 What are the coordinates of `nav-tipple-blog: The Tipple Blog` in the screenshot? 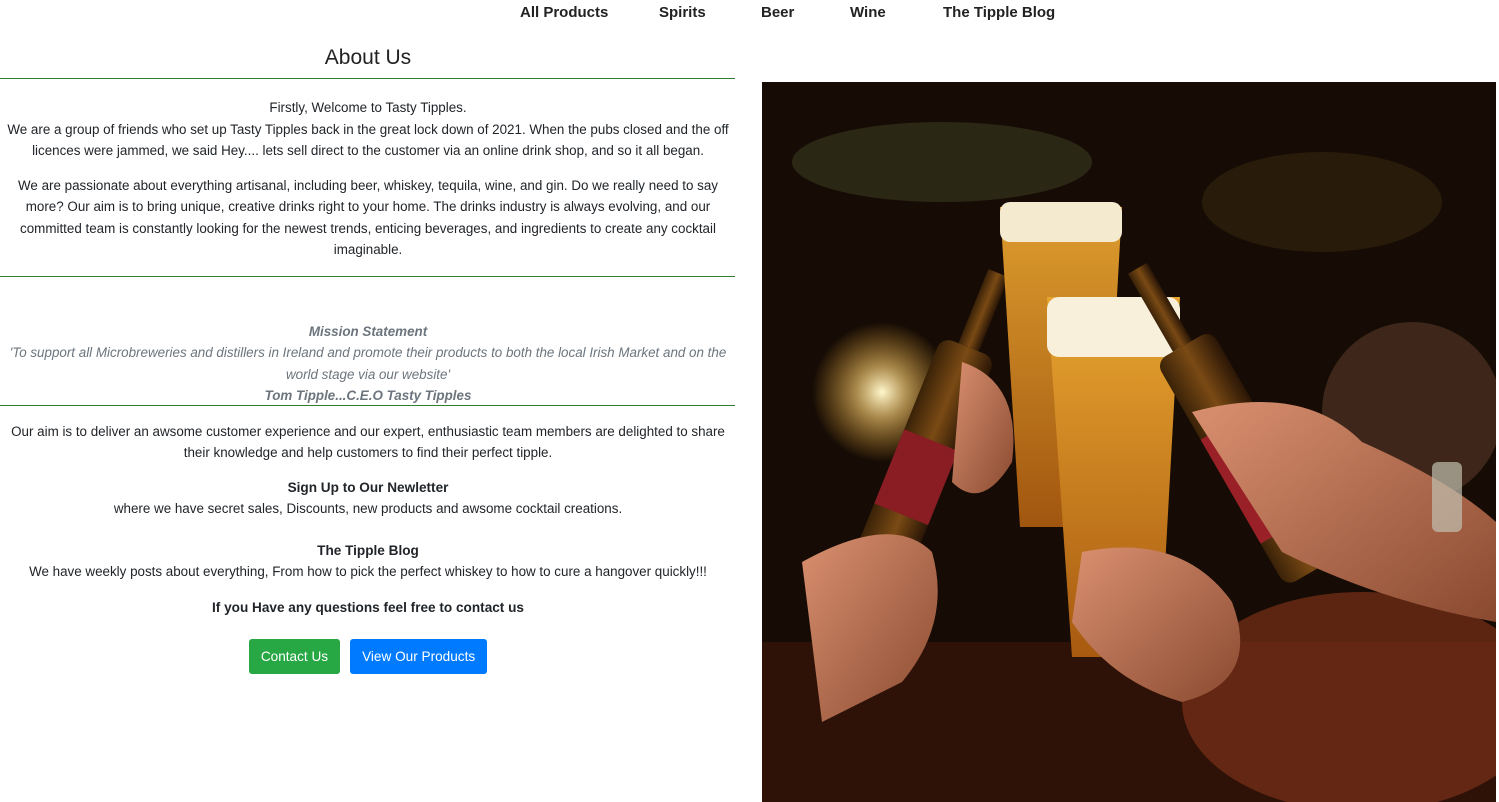 It's located at (999, 12).